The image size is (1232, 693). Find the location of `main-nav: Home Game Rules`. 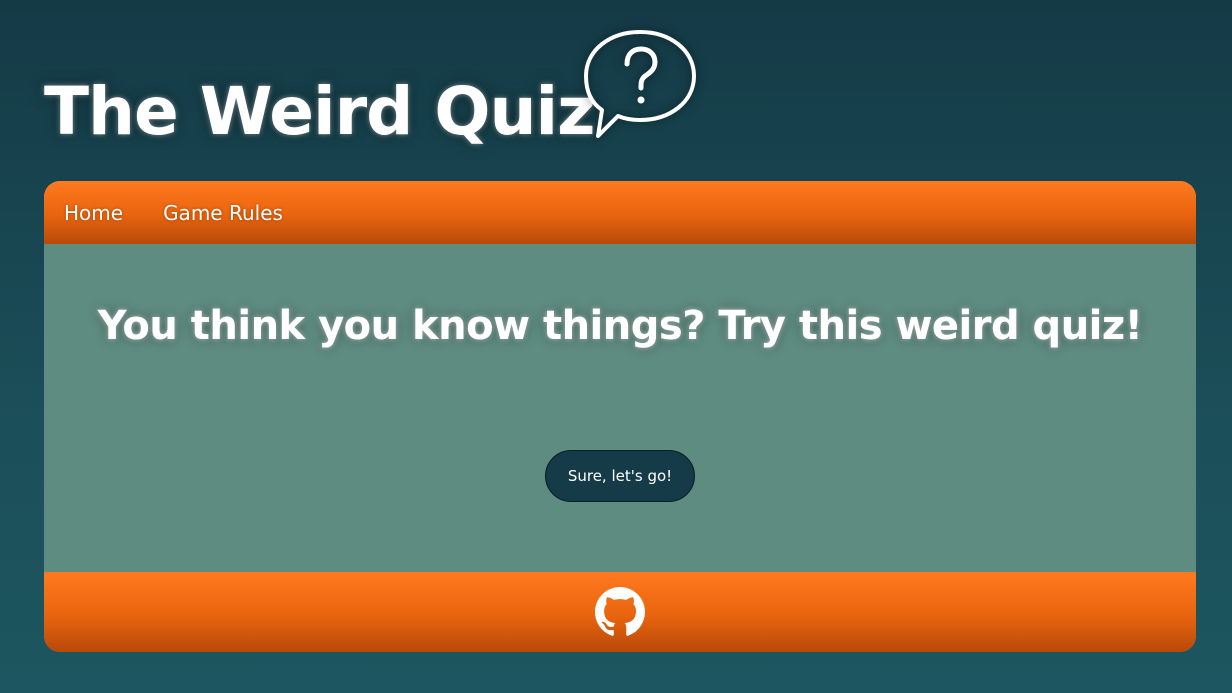

main-nav: Home Game Rules is located at coordinates (620, 212).